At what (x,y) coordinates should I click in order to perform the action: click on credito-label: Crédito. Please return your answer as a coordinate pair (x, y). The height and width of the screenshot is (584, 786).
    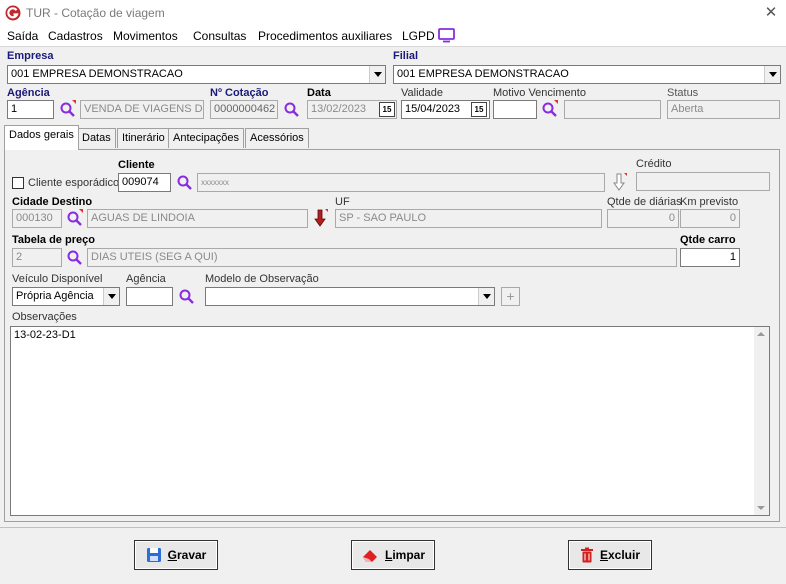
    Looking at the image, I should click on (654, 164).